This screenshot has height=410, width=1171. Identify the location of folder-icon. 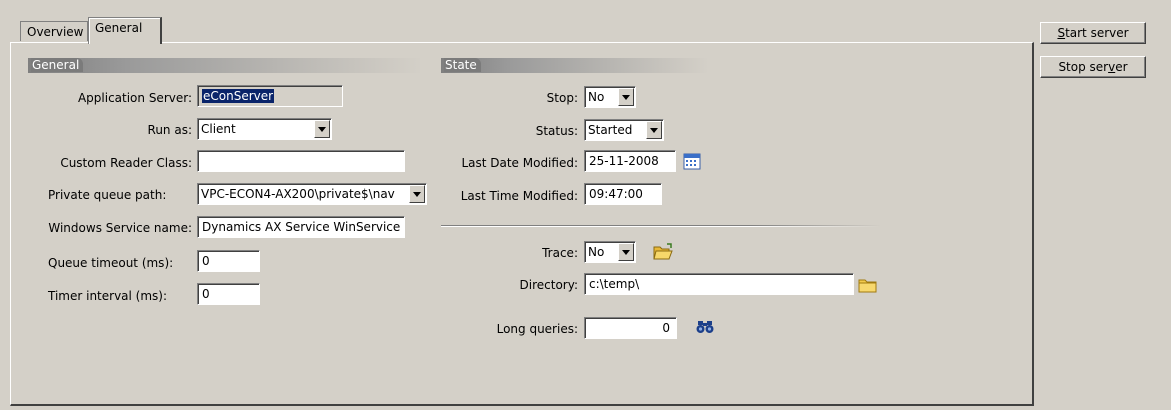
(868, 286).